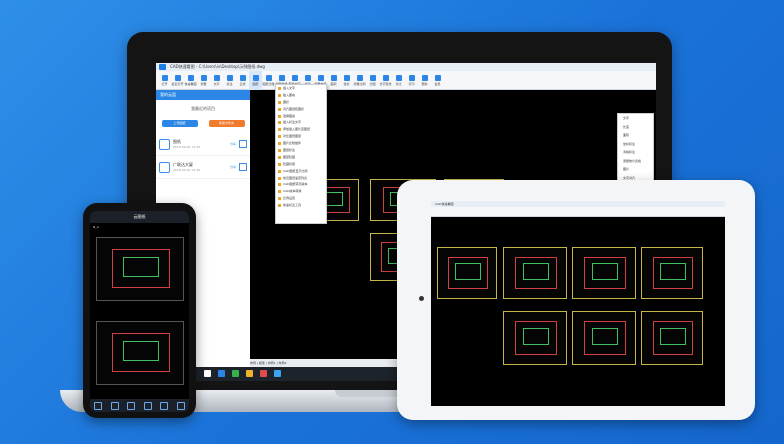 The height and width of the screenshot is (444, 784). Describe the element at coordinates (424, 80) in the screenshot. I see `toolbar-button: 帮助` at that location.